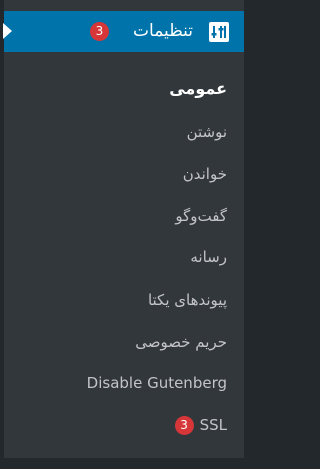 The image size is (320, 469). Describe the element at coordinates (201, 216) in the screenshot. I see `submenu-item-discussion: گفت‌وگو` at that location.